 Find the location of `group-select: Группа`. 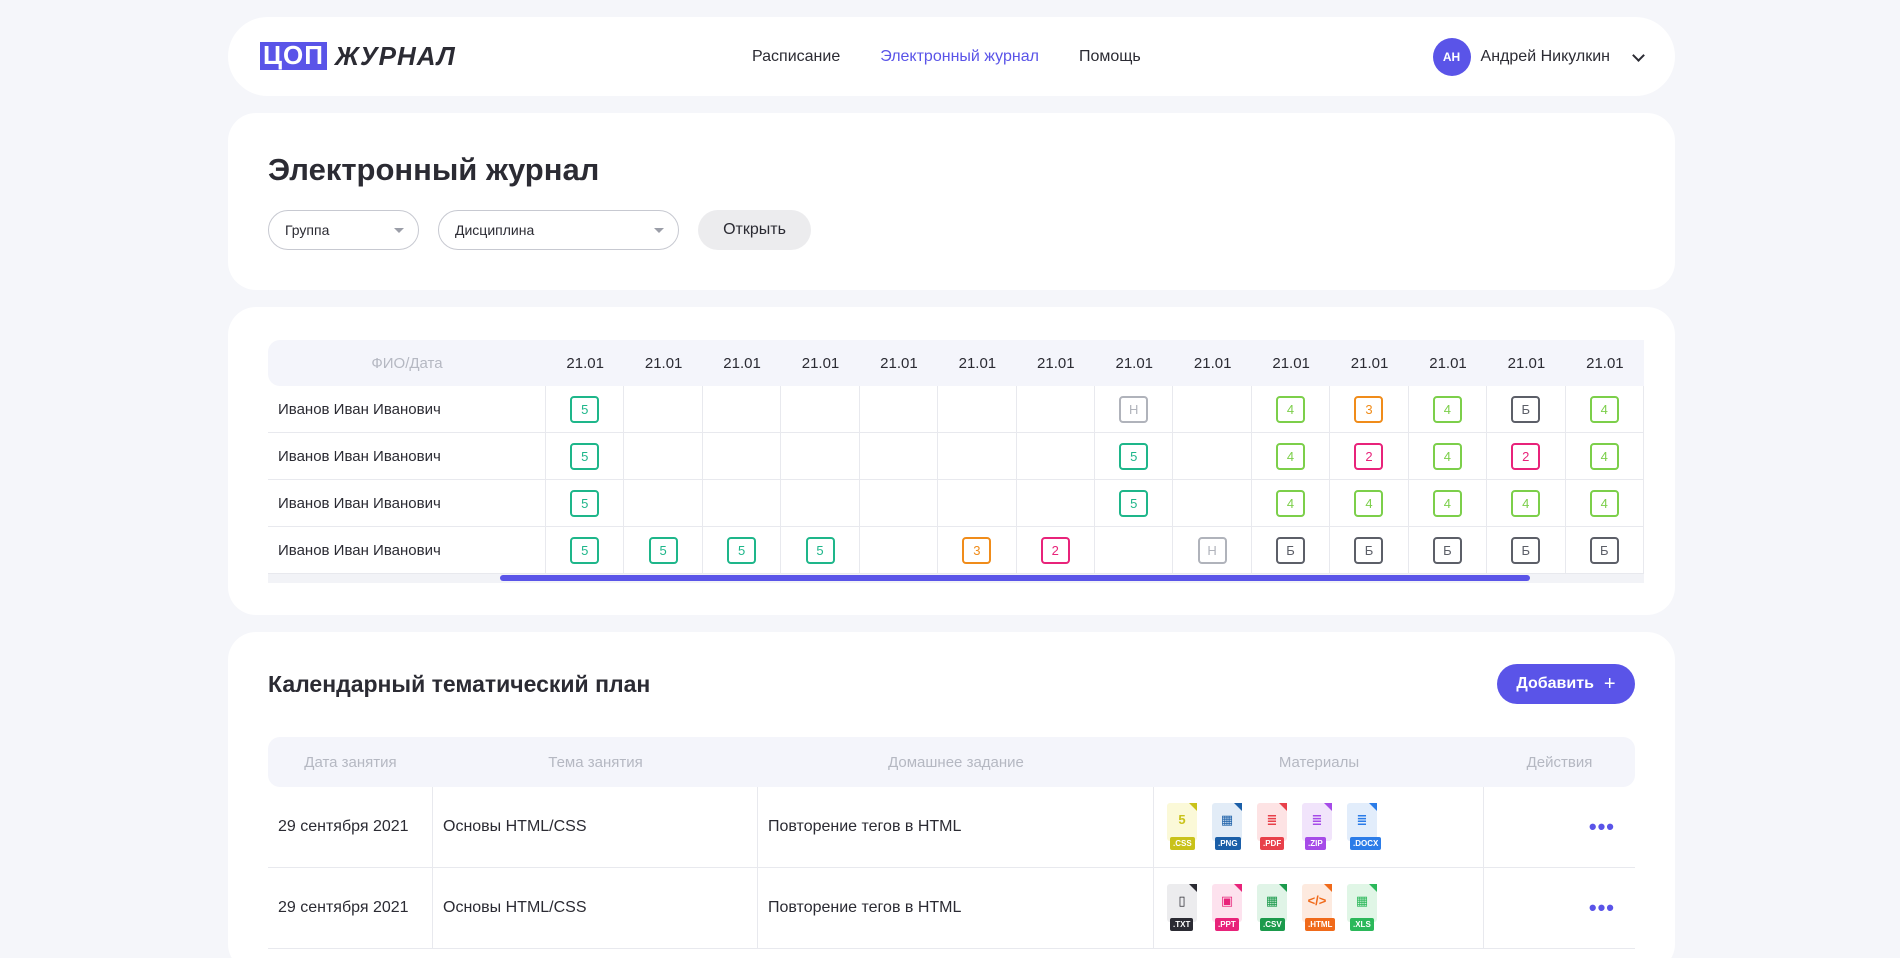

group-select: Группа is located at coordinates (343, 230).